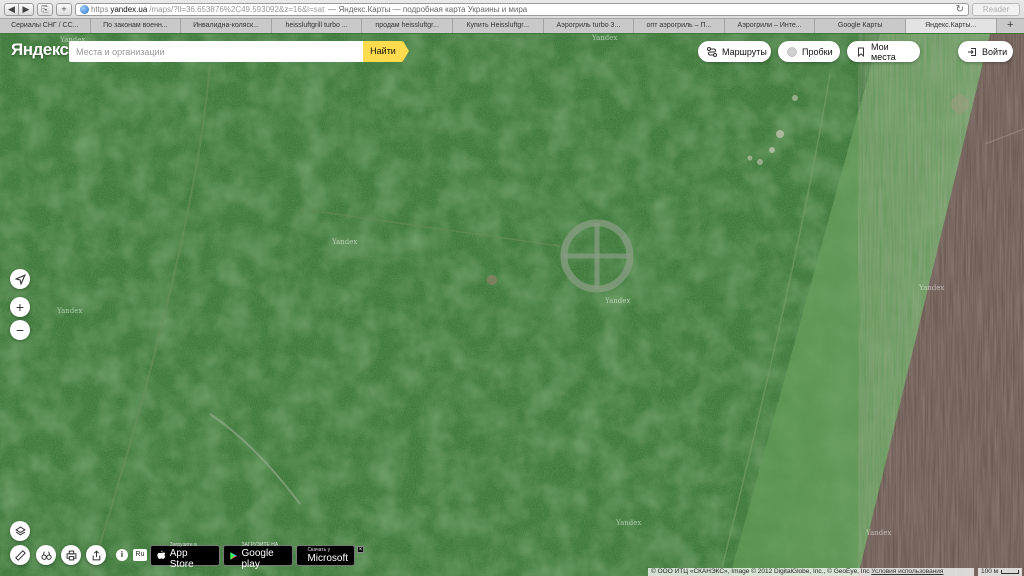 Image resolution: width=1024 pixels, height=576 pixels. Describe the element at coordinates (234, 555) in the screenshot. I see `google-play-icon` at that location.